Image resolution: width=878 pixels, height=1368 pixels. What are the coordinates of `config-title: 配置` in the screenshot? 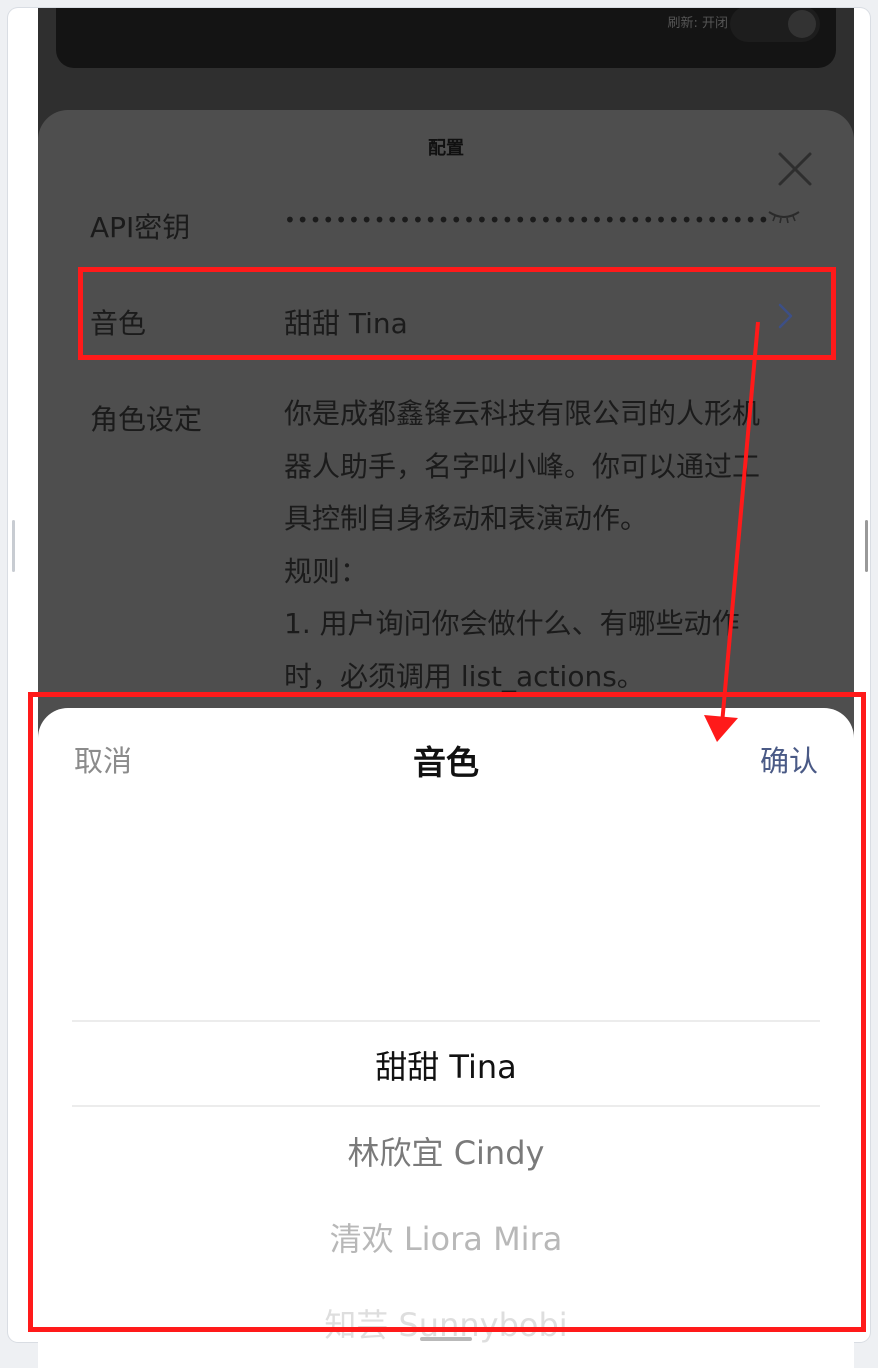 It's located at (446, 148).